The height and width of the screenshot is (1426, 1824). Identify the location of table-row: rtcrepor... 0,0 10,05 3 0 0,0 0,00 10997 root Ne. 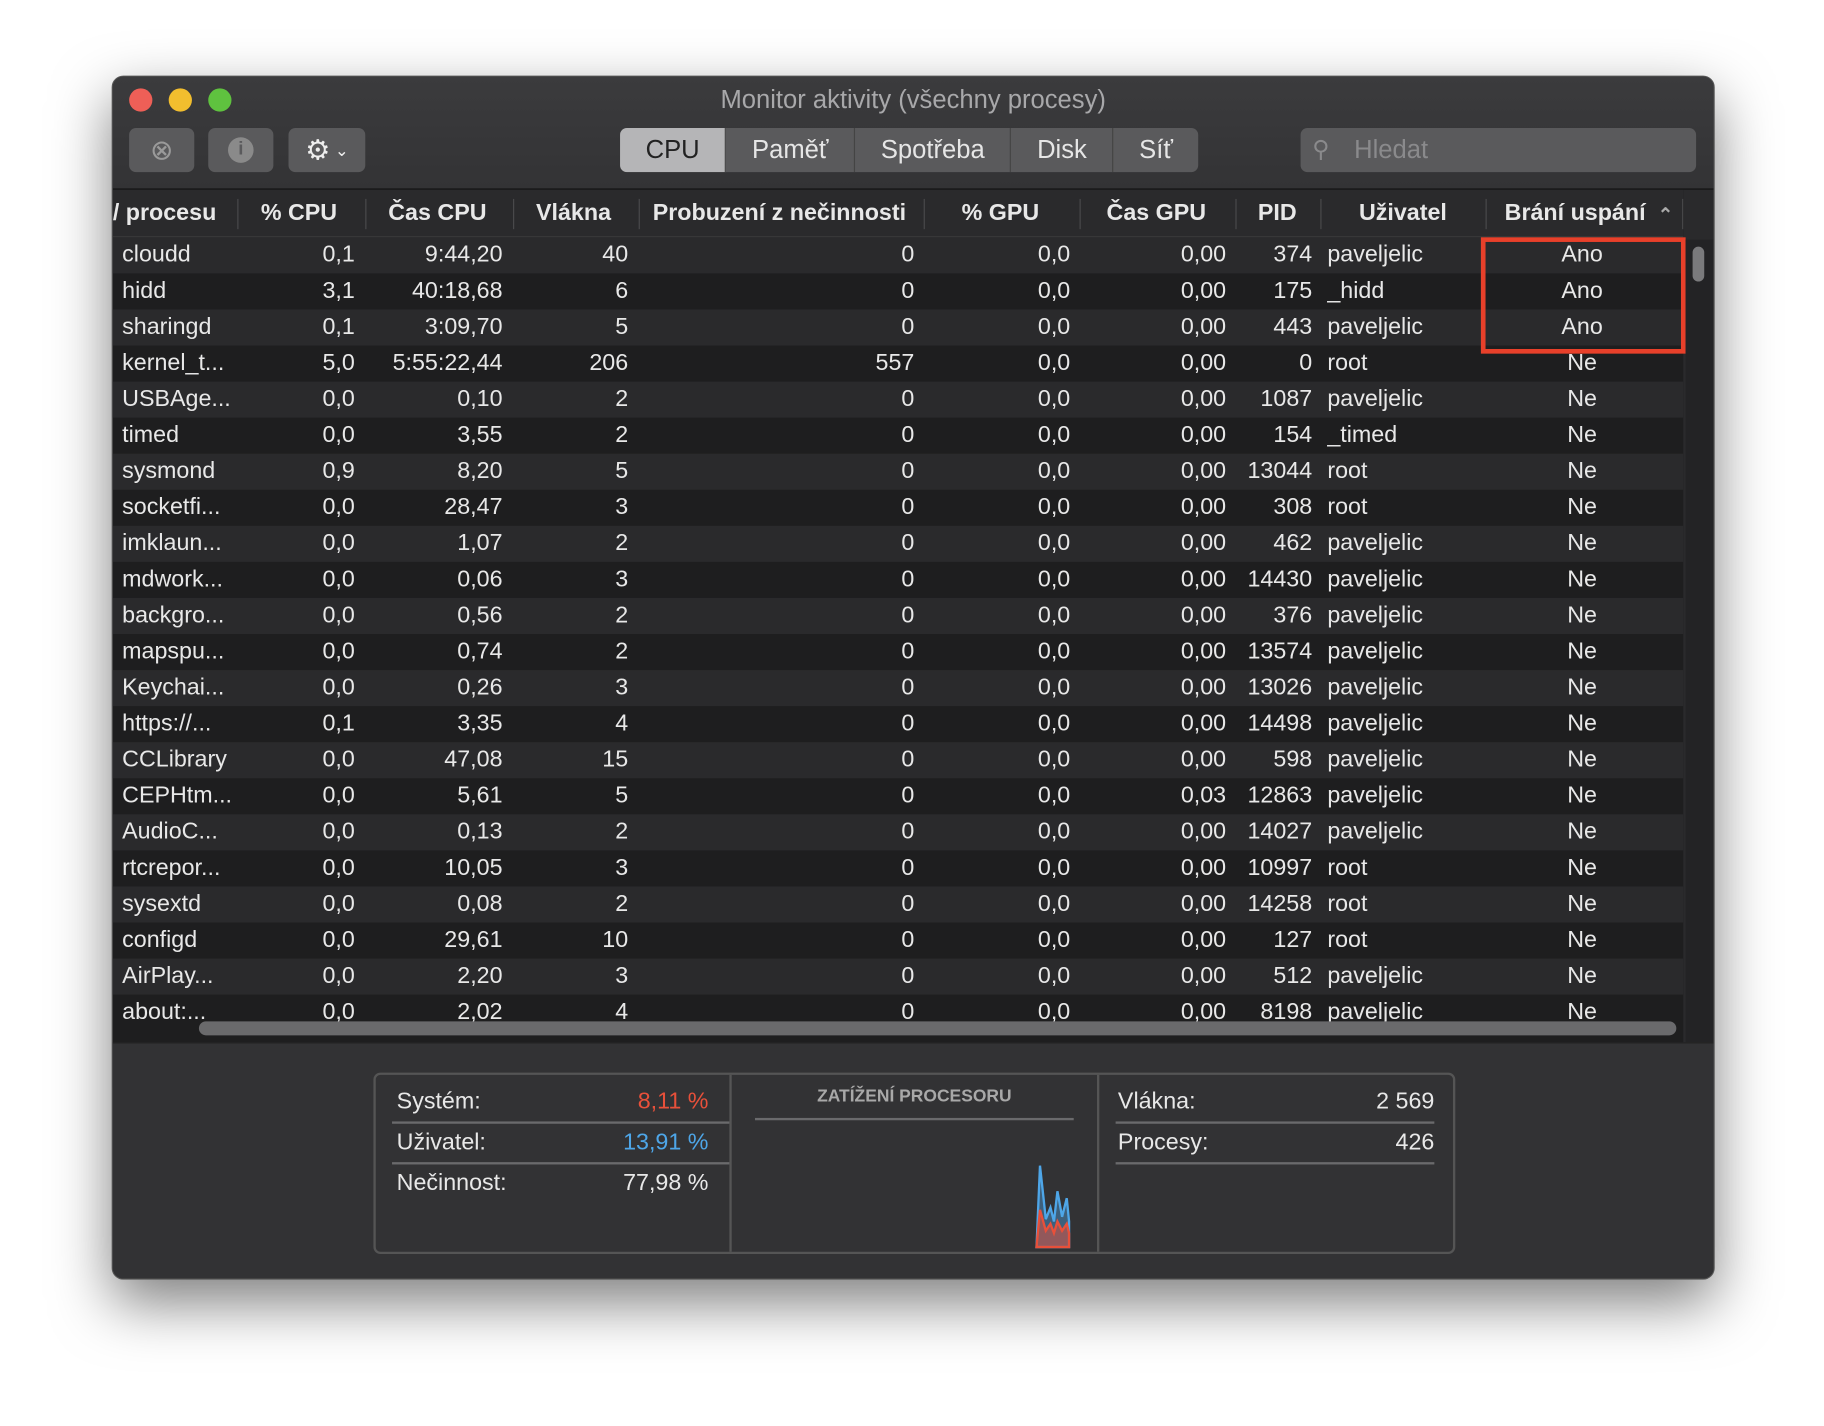
(898, 868).